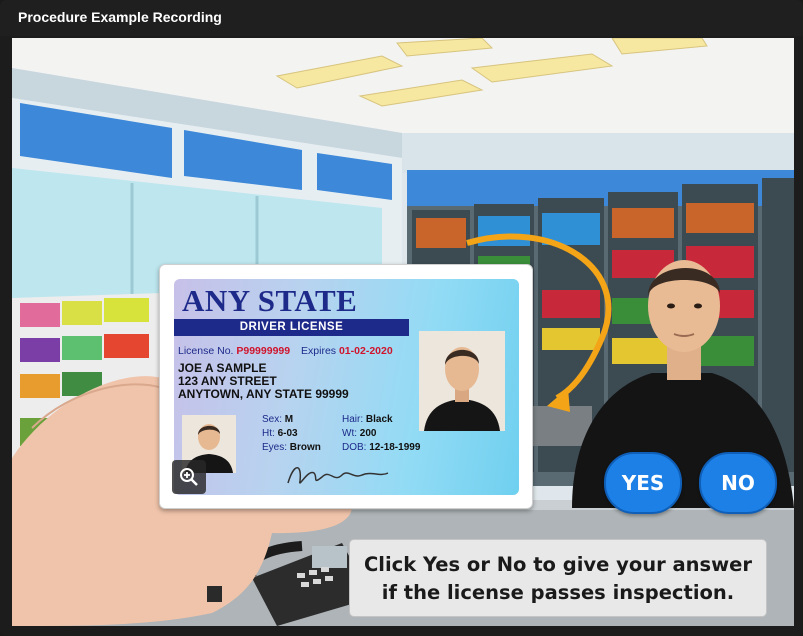 This screenshot has height=636, width=803. What do you see at coordinates (354, 447) in the screenshot?
I see `dob-label: DOB:` at bounding box center [354, 447].